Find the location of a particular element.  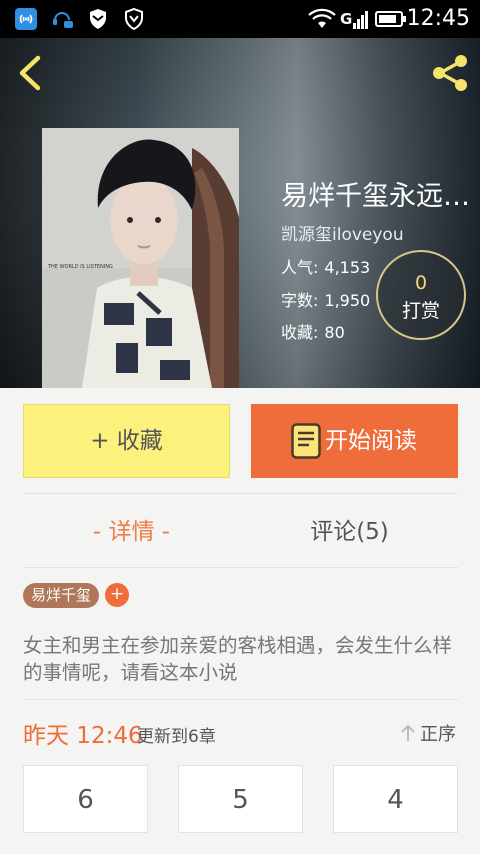

sort-order-toggle: 正序 is located at coordinates (428, 733).